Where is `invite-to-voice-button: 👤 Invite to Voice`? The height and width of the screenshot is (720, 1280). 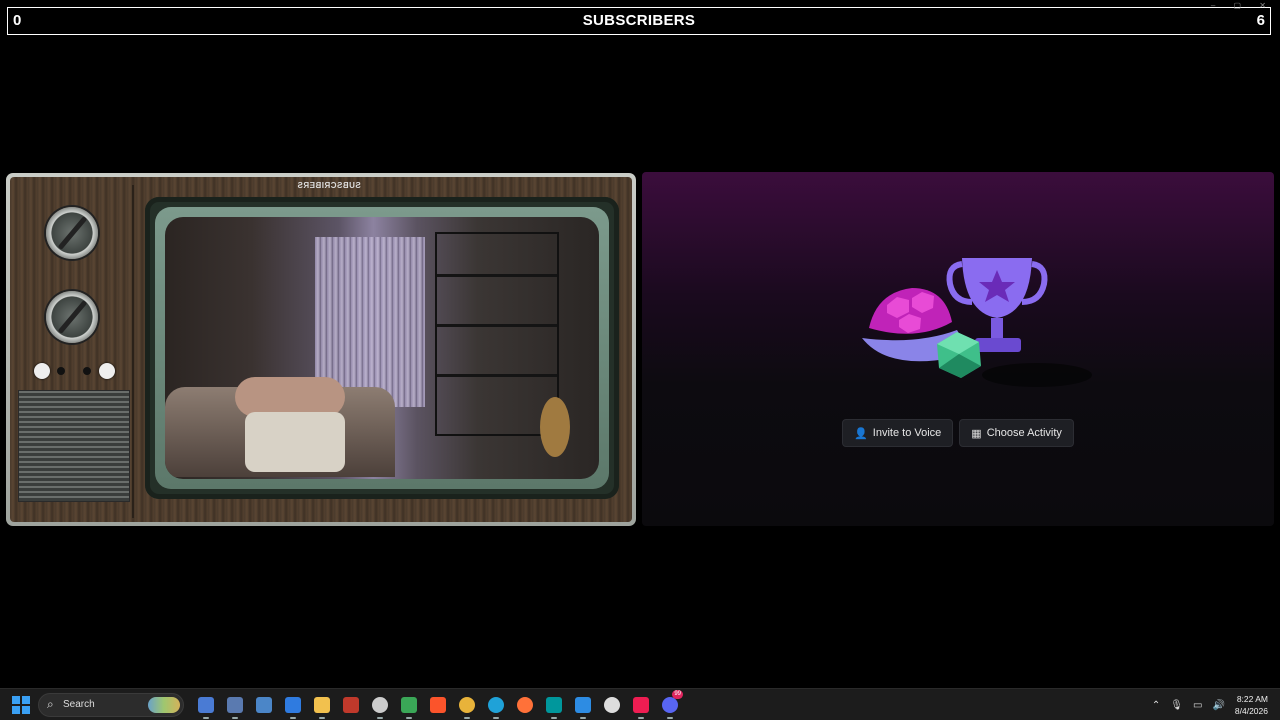 invite-to-voice-button: 👤 Invite to Voice is located at coordinates (898, 433).